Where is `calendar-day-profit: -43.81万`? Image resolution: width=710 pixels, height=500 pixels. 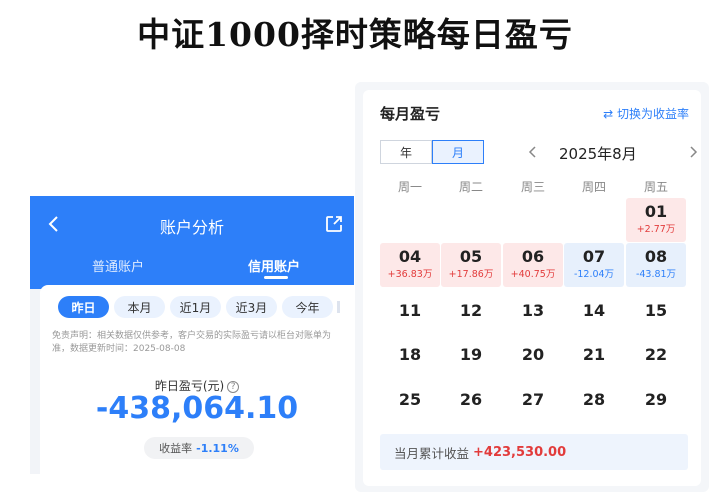
calendar-day-profit: -43.81万 is located at coordinates (656, 274).